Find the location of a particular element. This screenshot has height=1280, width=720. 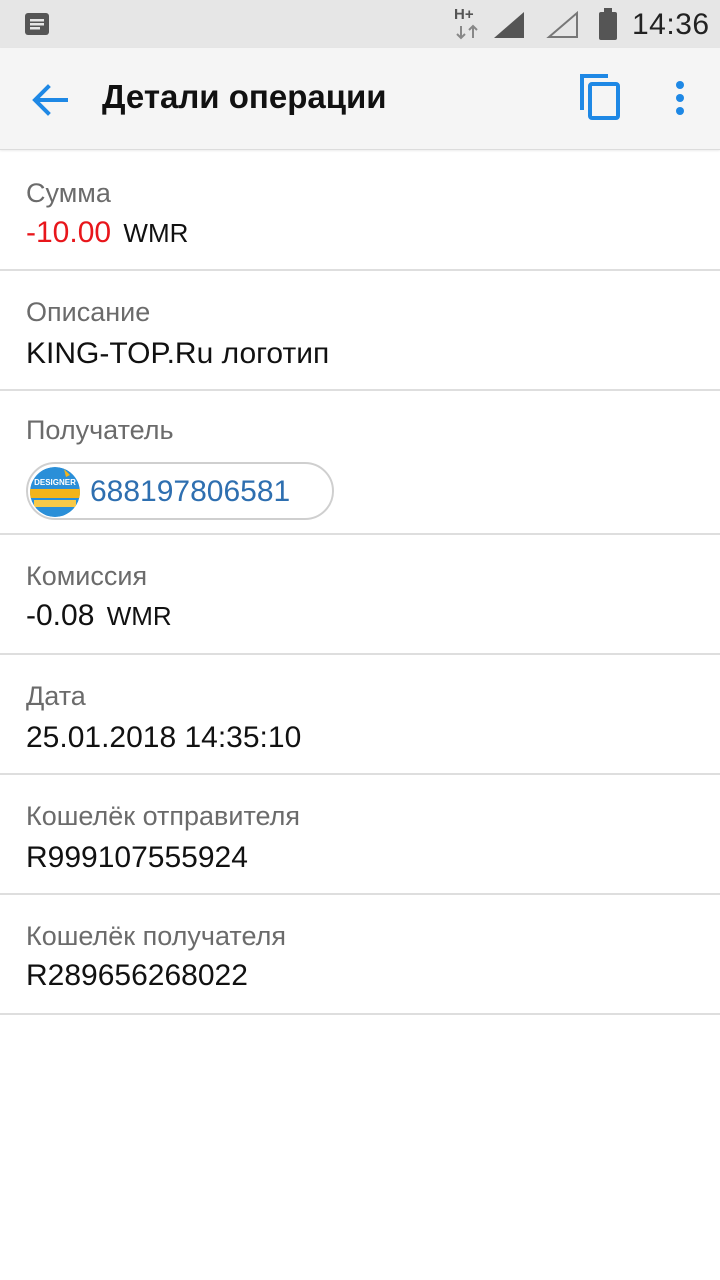

battery-icon is located at coordinates (608, 24).